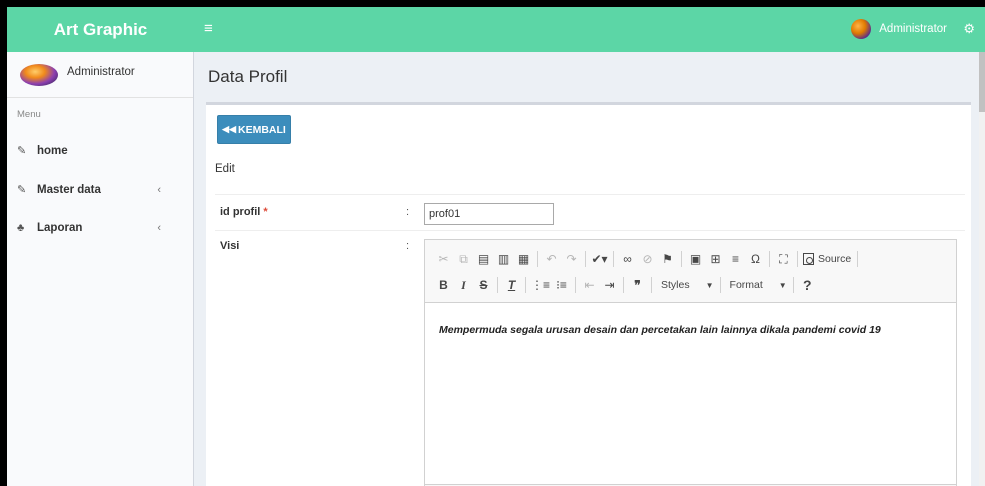  What do you see at coordinates (265, 212) in the screenshot?
I see `required-mark: *` at bounding box center [265, 212].